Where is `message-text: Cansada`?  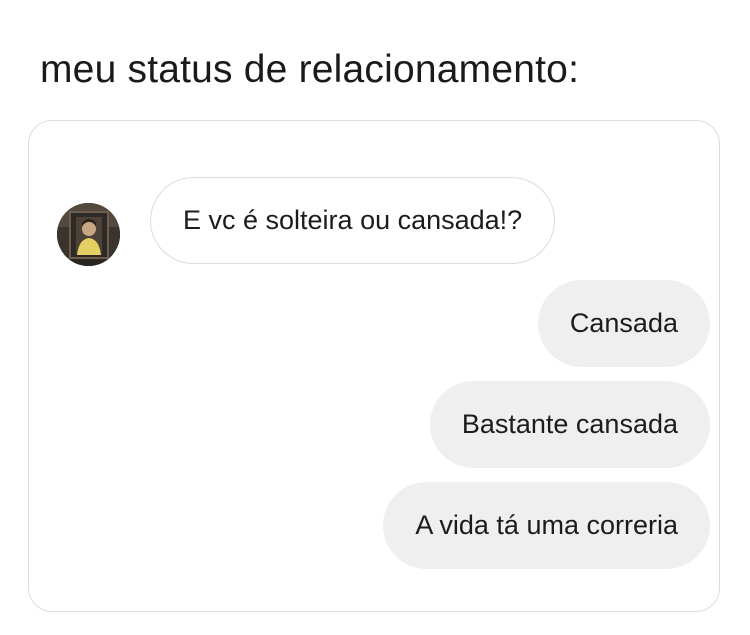
message-text: Cansada is located at coordinates (623, 323).